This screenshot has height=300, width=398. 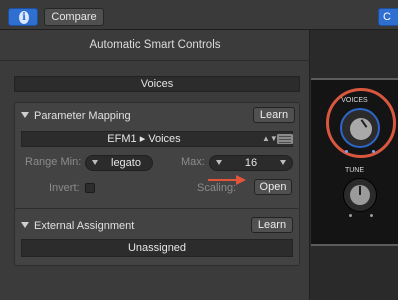 I want to click on max-label: Max:, so click(x=193, y=162).